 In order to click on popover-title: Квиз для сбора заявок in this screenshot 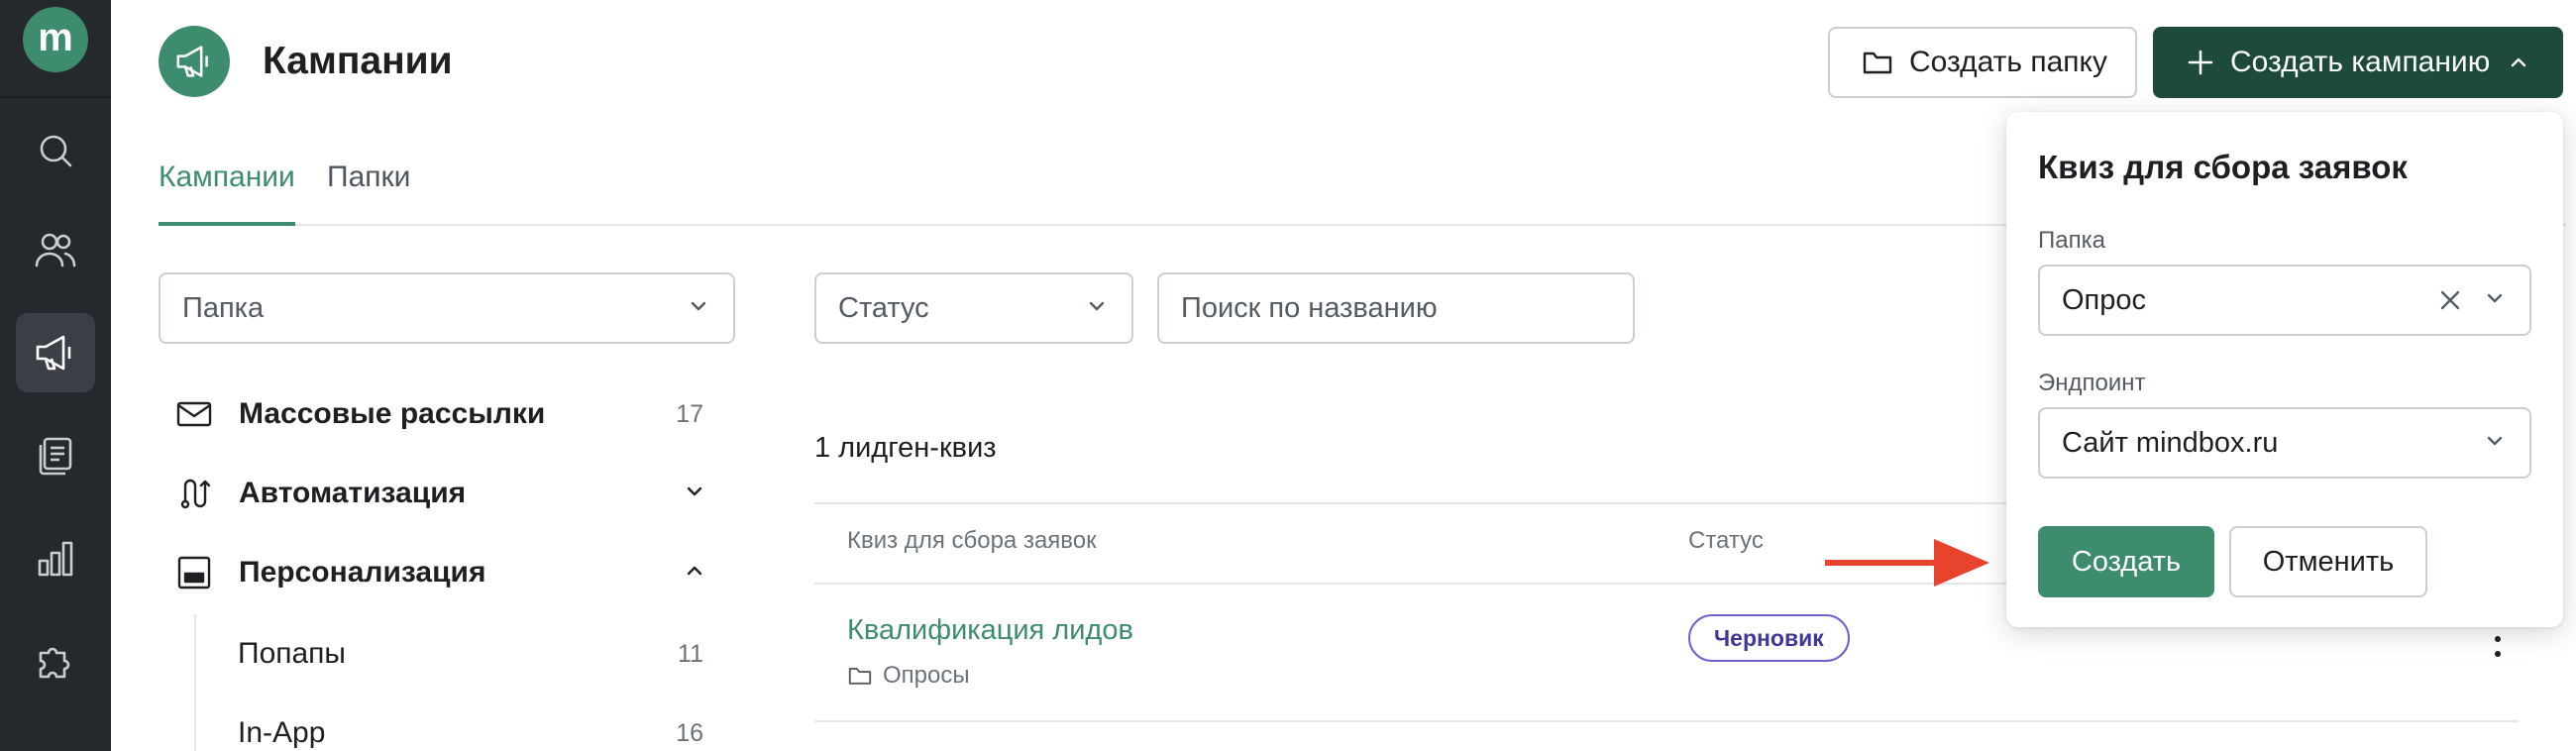, I will do `click(2223, 167)`.